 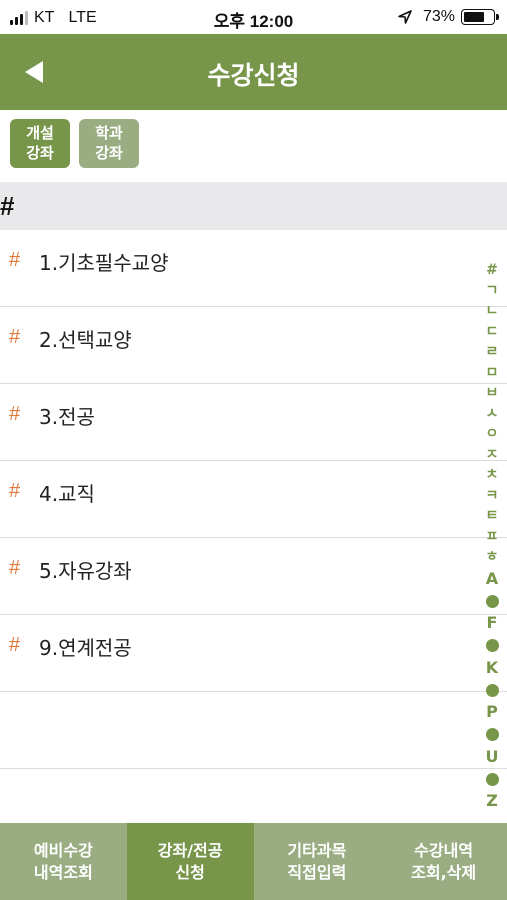 What do you see at coordinates (63, 872) in the screenshot?
I see `tab-label-line2: 내역조회` at bounding box center [63, 872].